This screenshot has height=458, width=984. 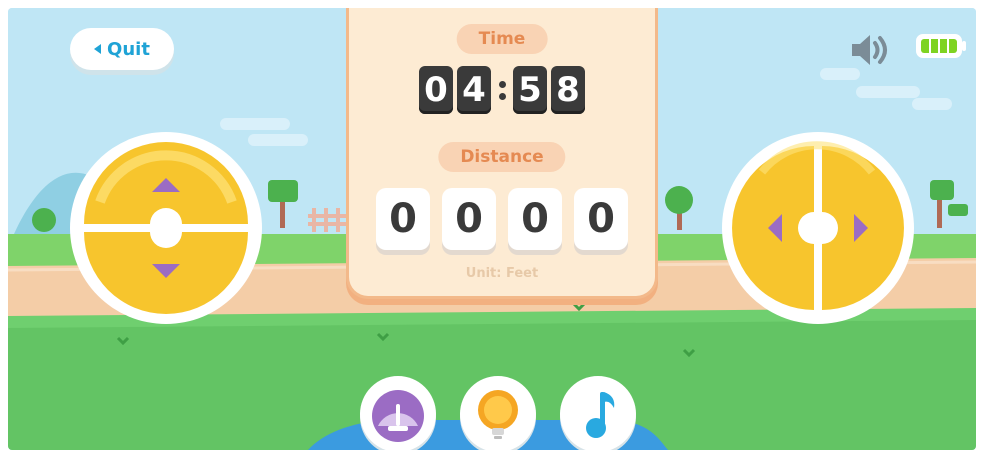 I want to click on timer-display: 0 4 5 8, so click(x=502, y=90).